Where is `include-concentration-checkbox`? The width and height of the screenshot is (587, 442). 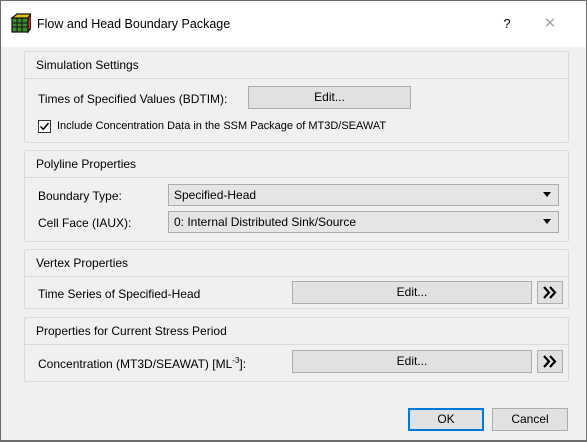 include-concentration-checkbox is located at coordinates (44, 126).